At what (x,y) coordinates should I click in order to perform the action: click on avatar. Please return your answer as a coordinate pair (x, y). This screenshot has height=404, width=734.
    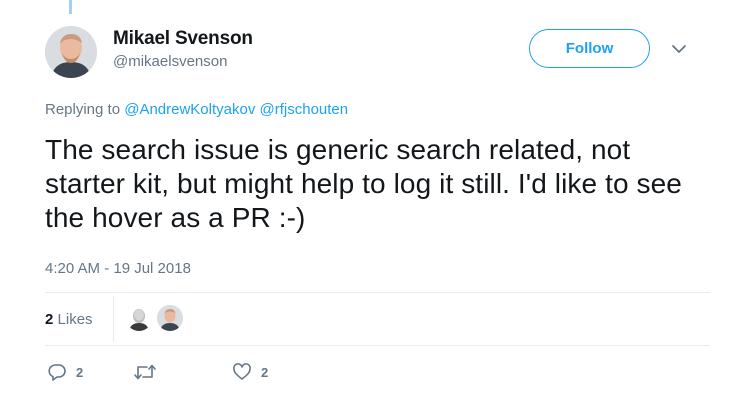
    Looking at the image, I should click on (71, 52).